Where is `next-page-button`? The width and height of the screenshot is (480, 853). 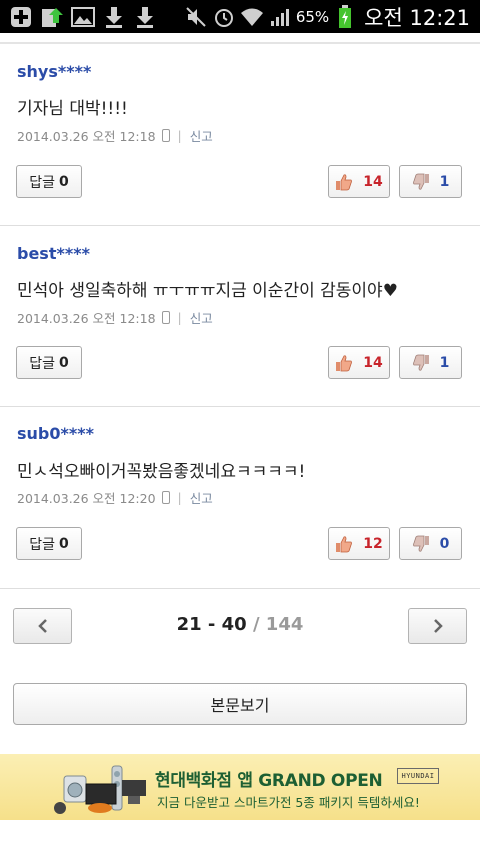 next-page-button is located at coordinates (437, 626).